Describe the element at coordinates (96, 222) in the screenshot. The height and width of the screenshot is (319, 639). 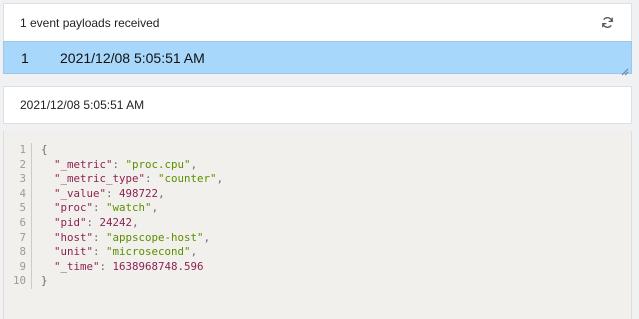
I see `code-text: "pid": 24242,` at that location.